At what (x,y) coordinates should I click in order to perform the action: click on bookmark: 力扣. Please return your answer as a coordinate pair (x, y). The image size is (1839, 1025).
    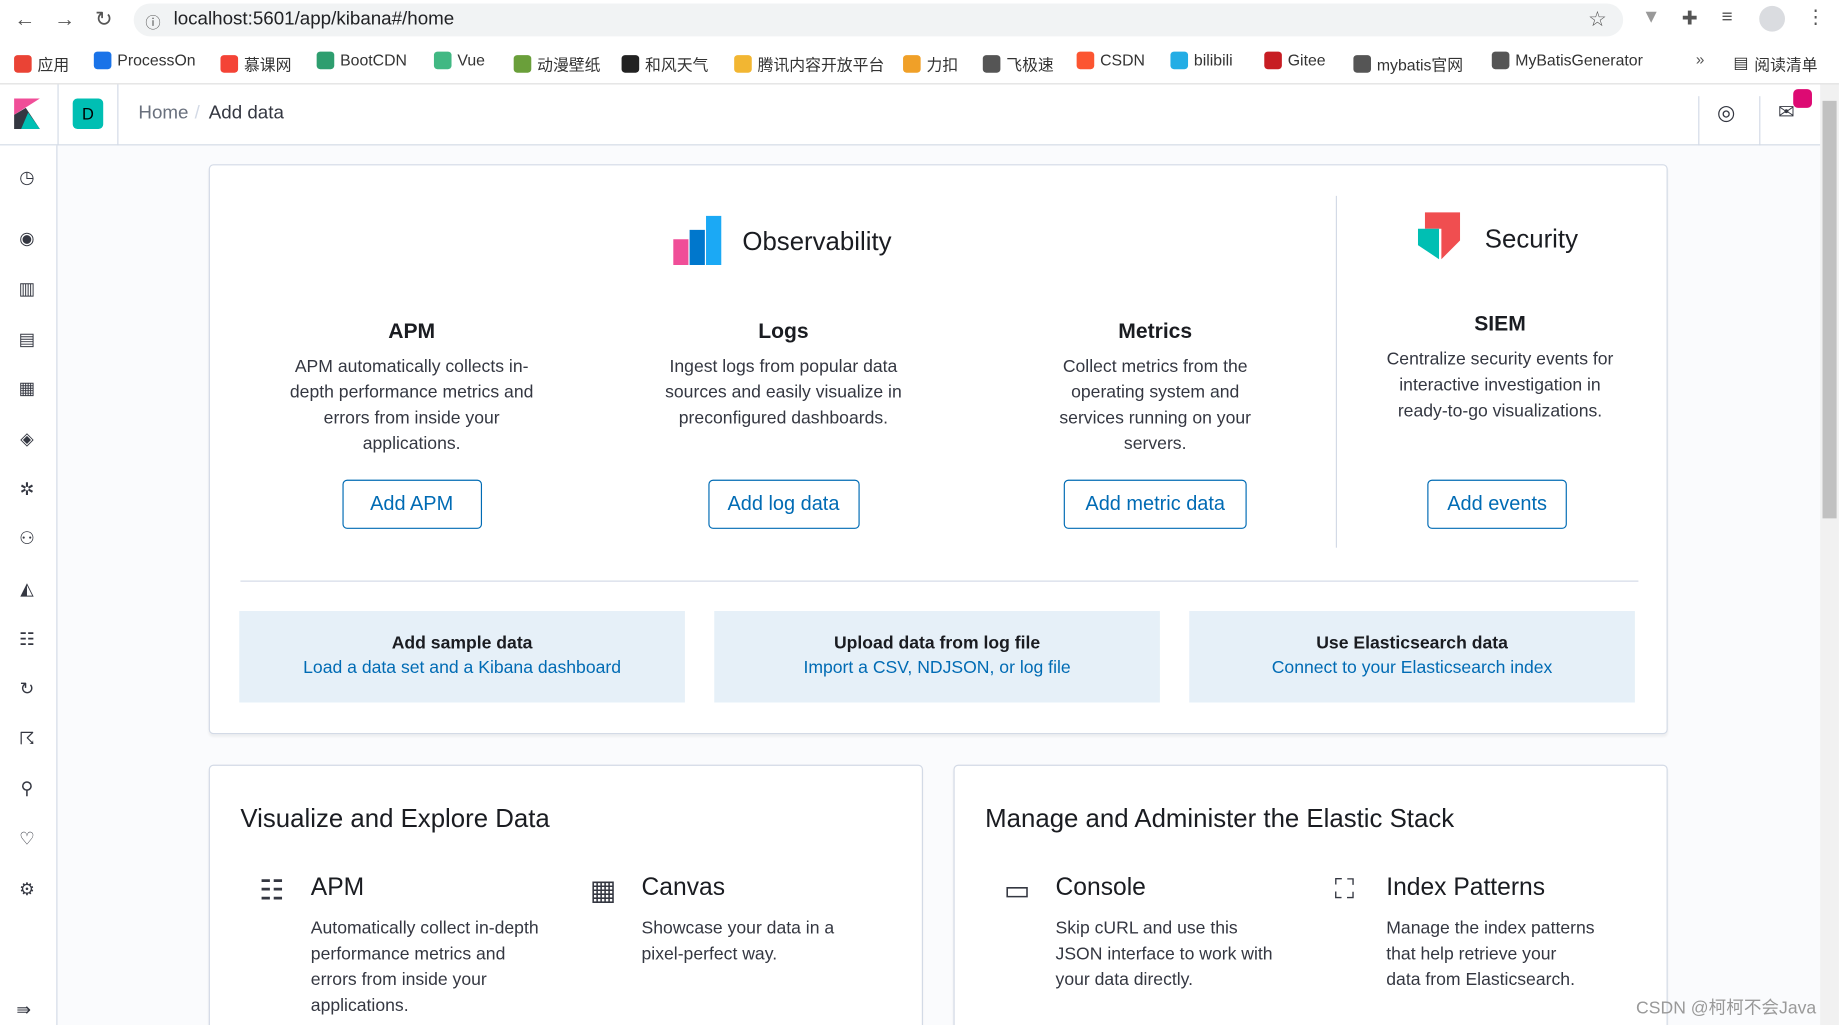
    Looking at the image, I should click on (930, 63).